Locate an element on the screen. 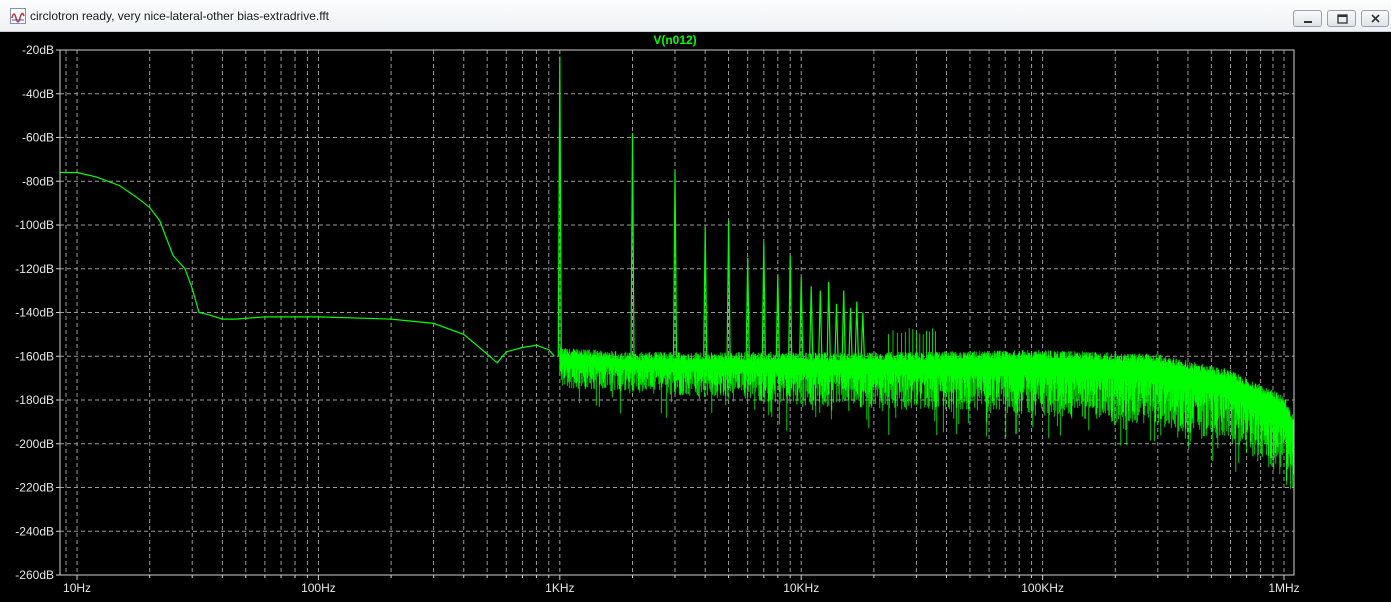 The width and height of the screenshot is (1391, 602). y-tick-label: -40dB is located at coordinates (38, 94).